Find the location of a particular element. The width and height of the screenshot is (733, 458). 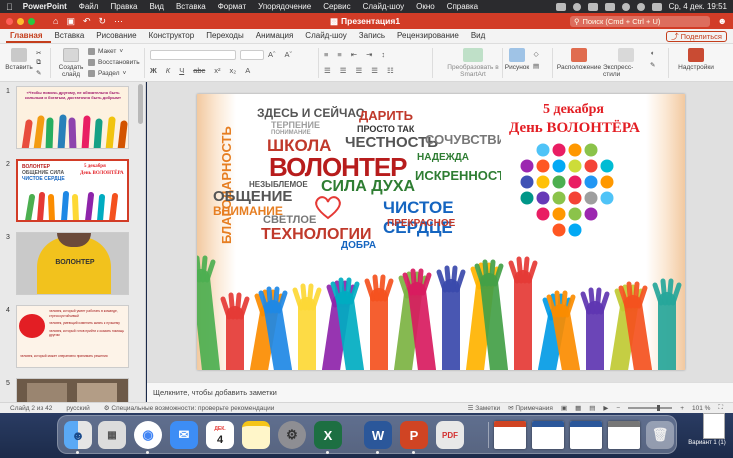

fill-color-icon: ◐ is located at coordinates (653, 53).